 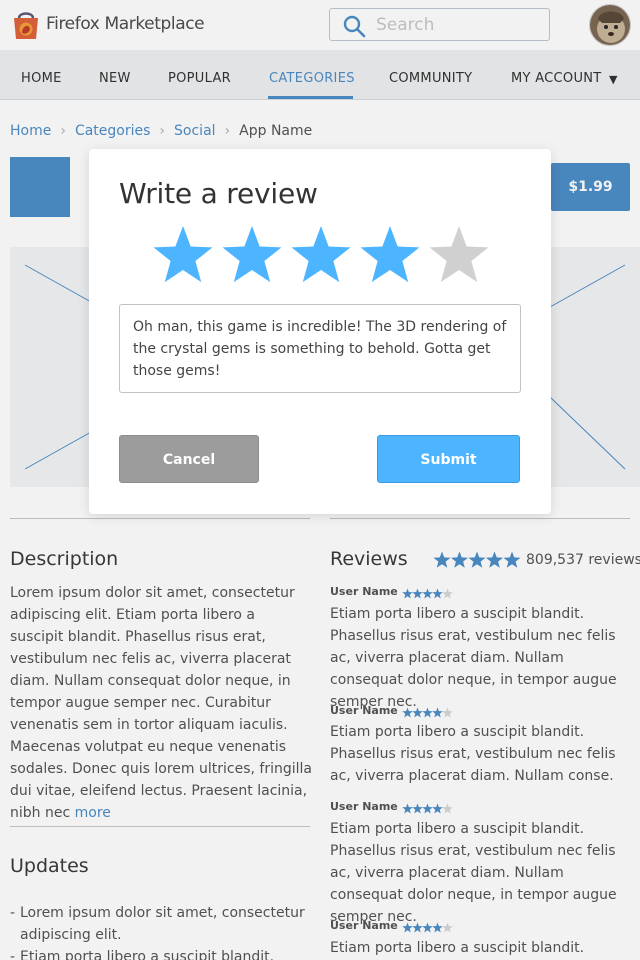 I want to click on star-4-icon, so click(x=390, y=255).